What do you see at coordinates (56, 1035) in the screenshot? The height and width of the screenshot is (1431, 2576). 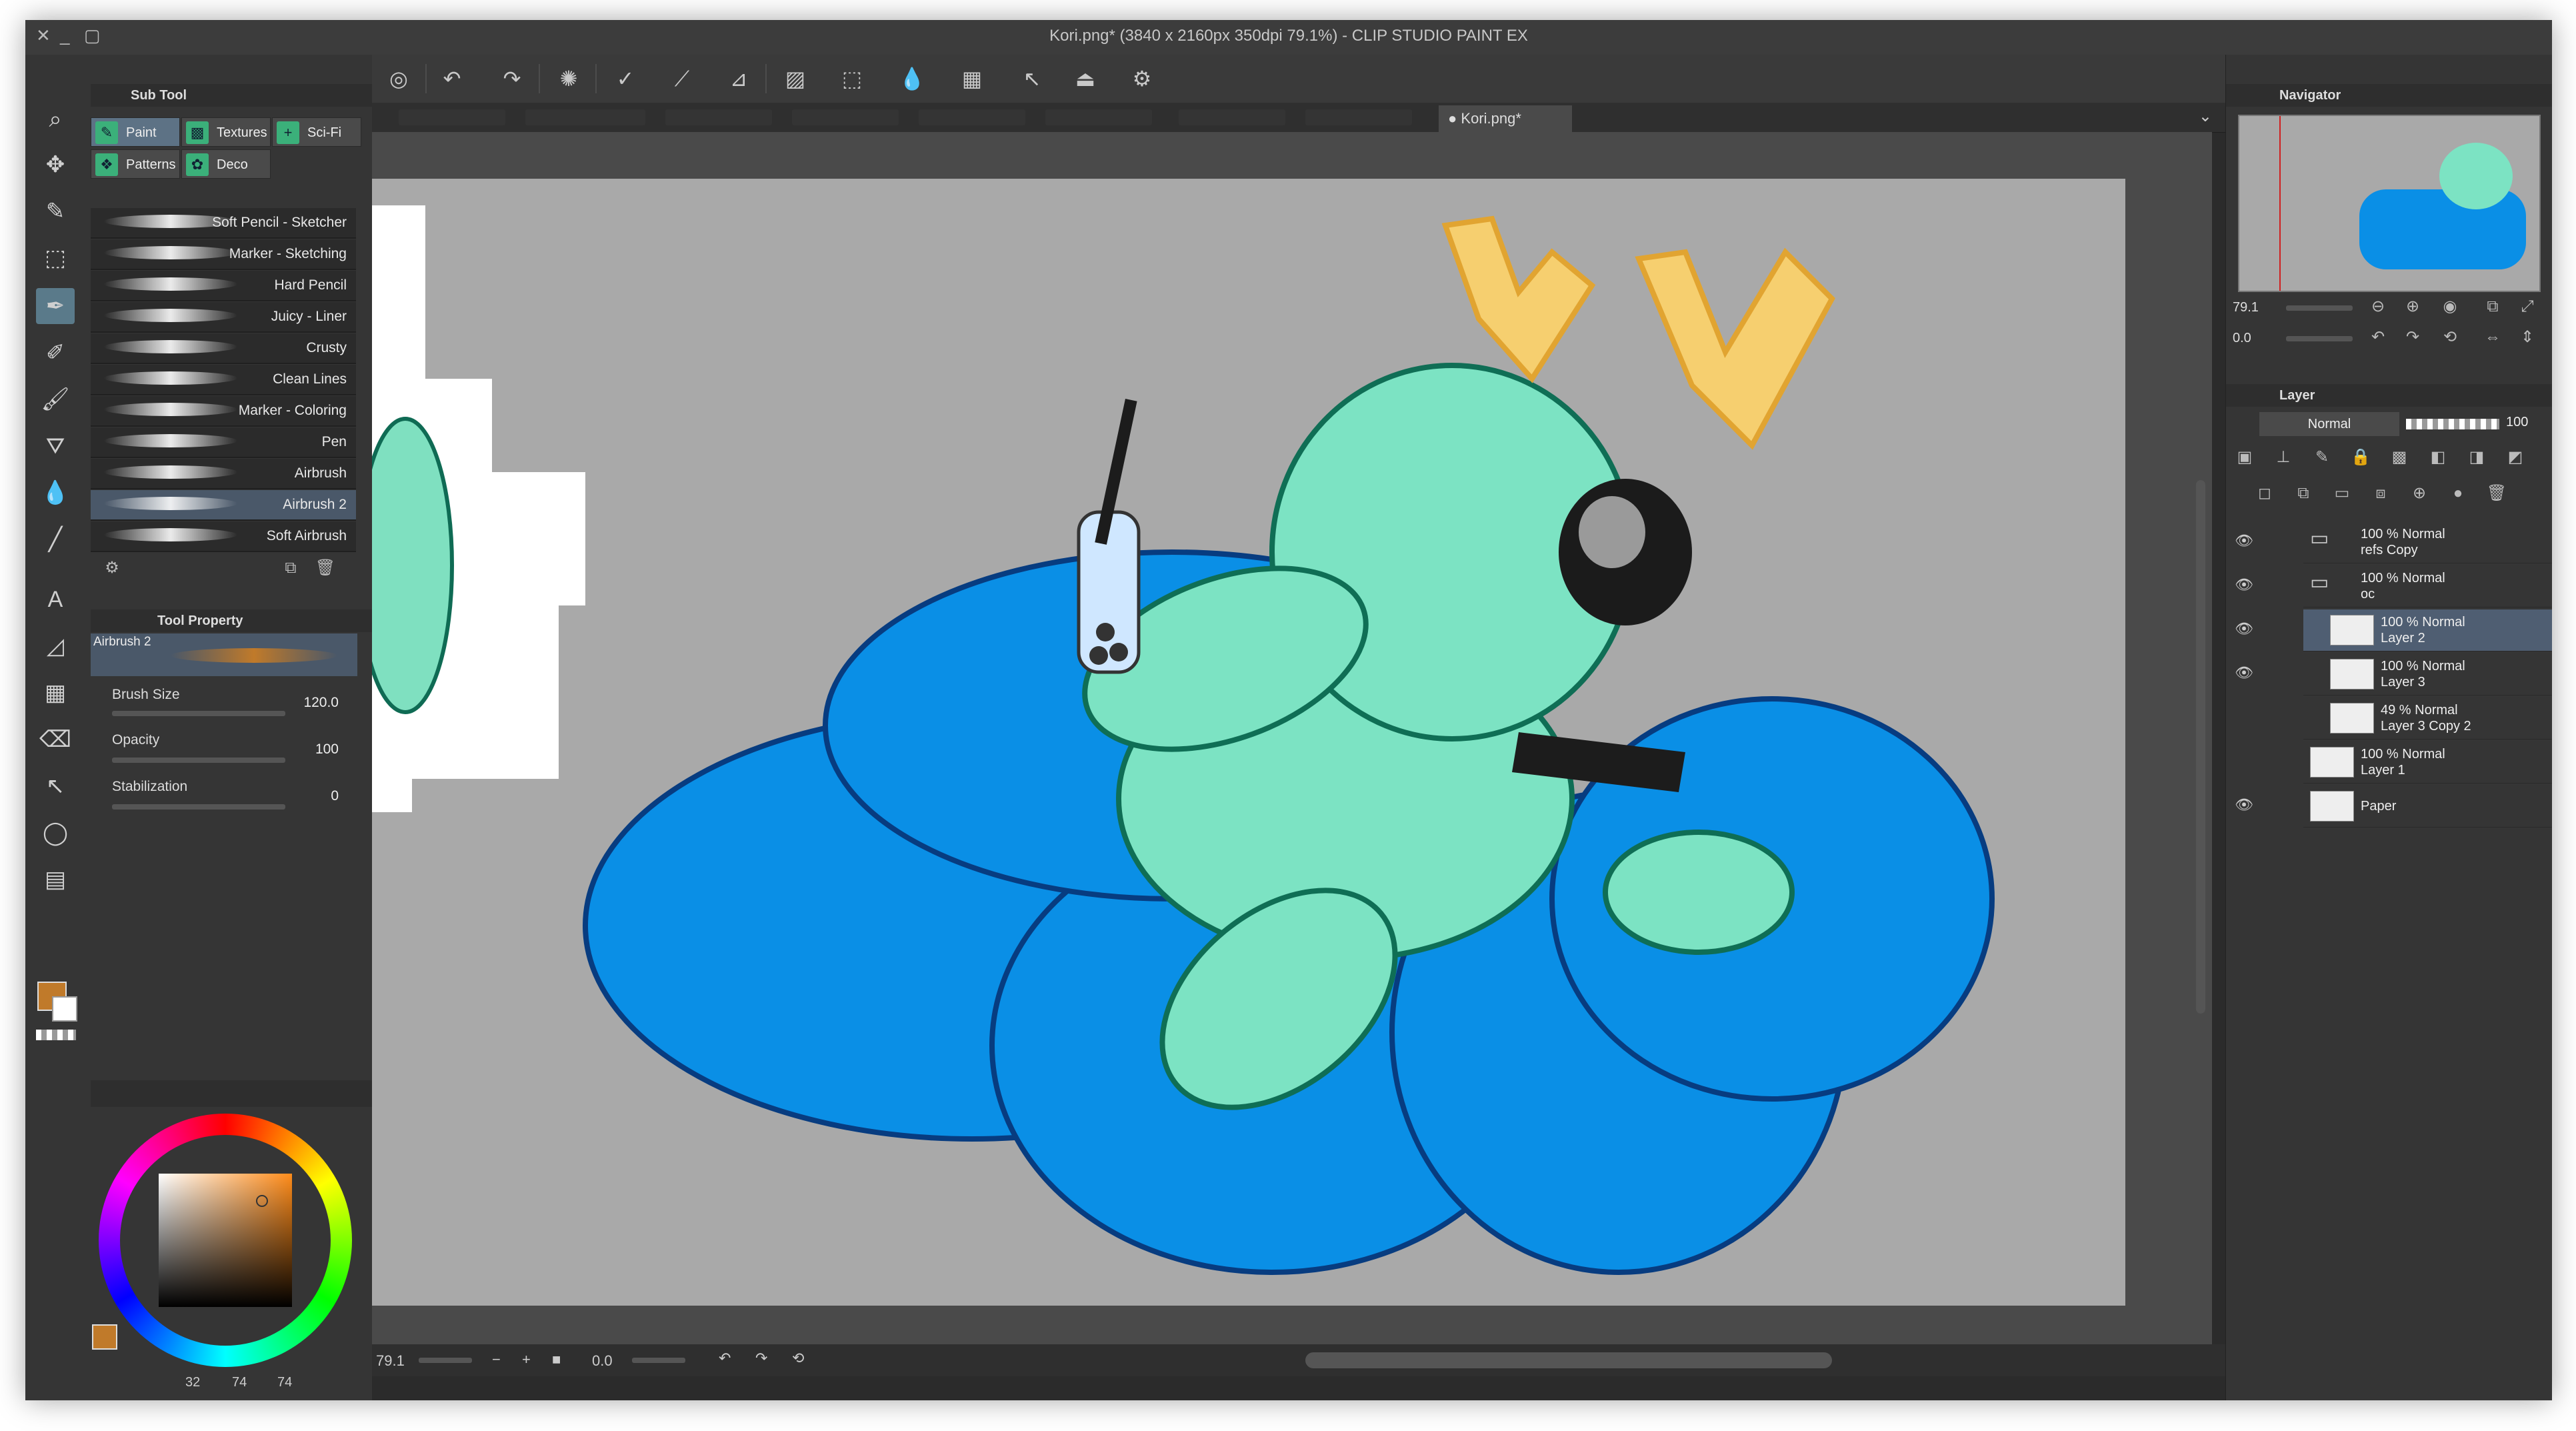 I see `transparent-color-swatch` at bounding box center [56, 1035].